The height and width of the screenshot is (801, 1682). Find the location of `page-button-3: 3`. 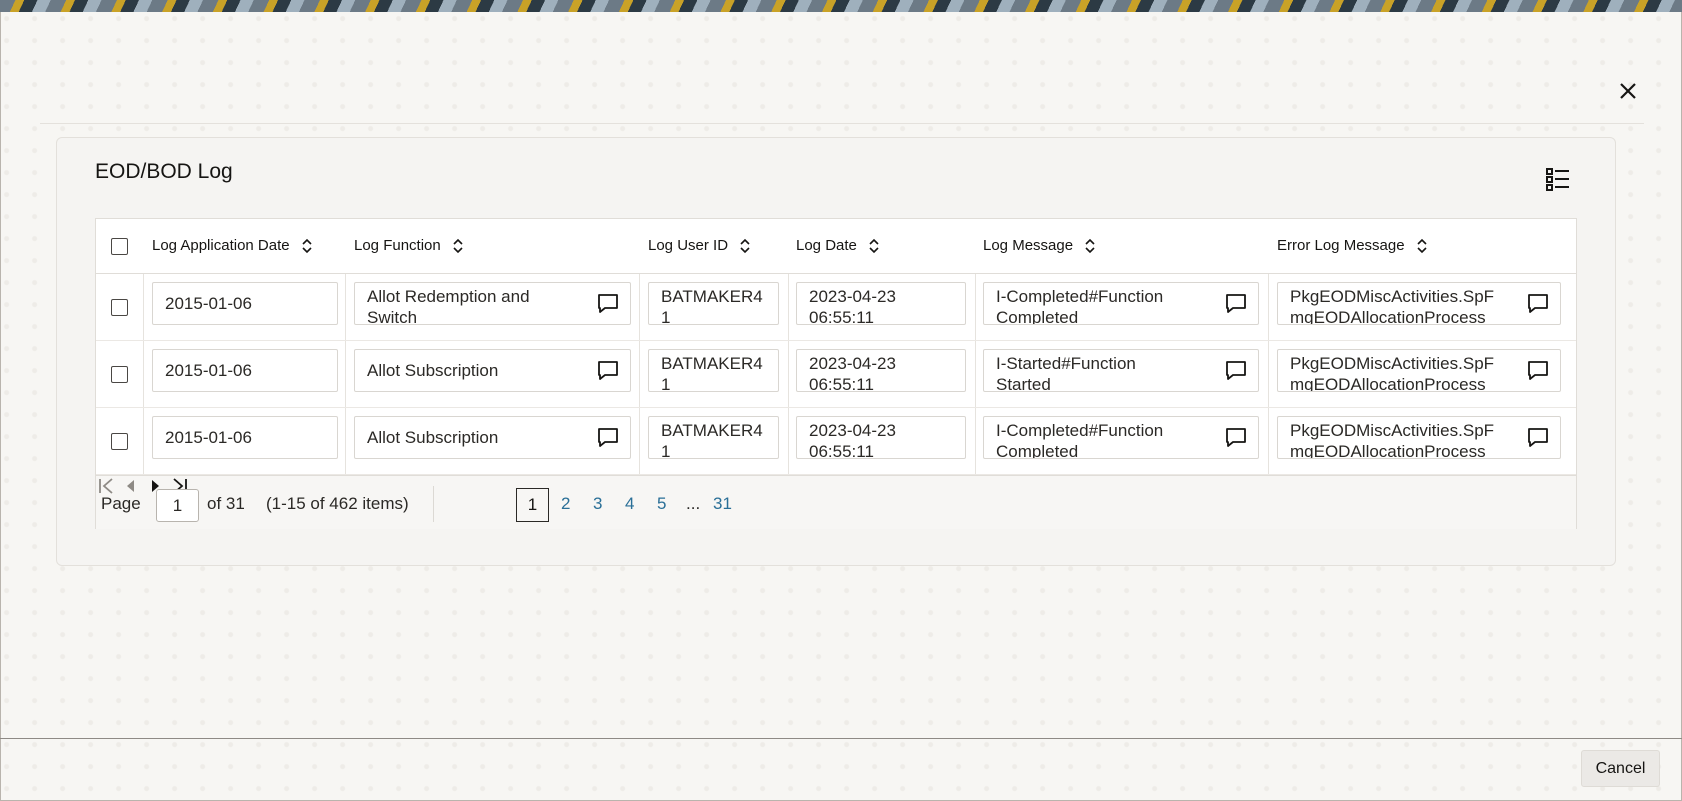

page-button-3: 3 is located at coordinates (597, 504).